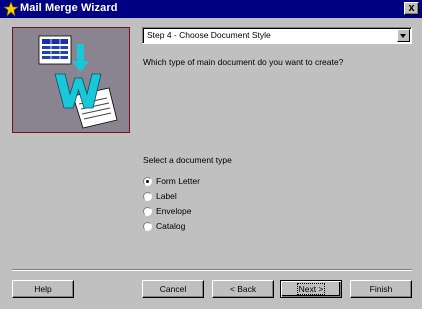  Describe the element at coordinates (78, 82) in the screenshot. I see `mail-merge-illustration` at that location.